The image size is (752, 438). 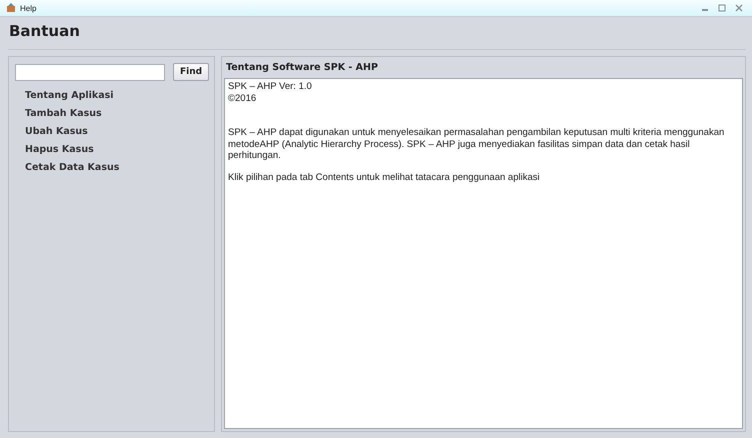 What do you see at coordinates (116, 95) in the screenshot?
I see `topic-link: Tentang Aplikasi` at bounding box center [116, 95].